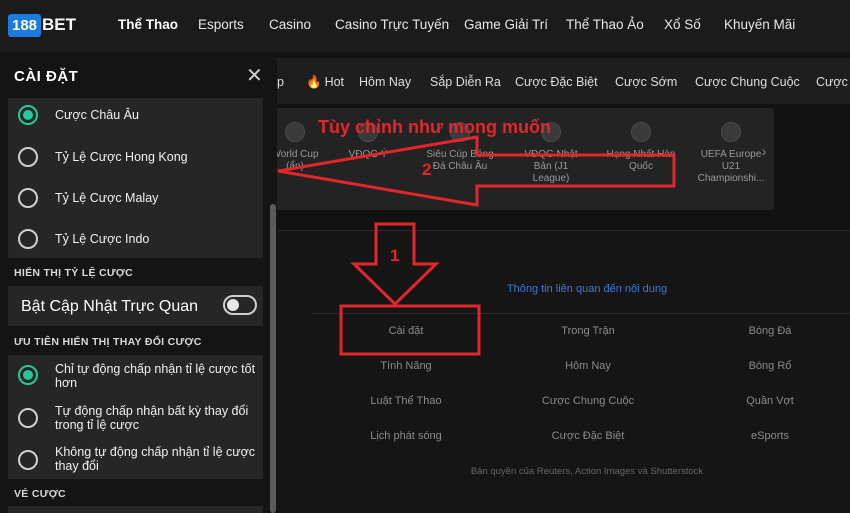 Image resolution: width=850 pixels, height=513 pixels. Describe the element at coordinates (832, 82) in the screenshot. I see `subnav-item-more: Cược` at that location.